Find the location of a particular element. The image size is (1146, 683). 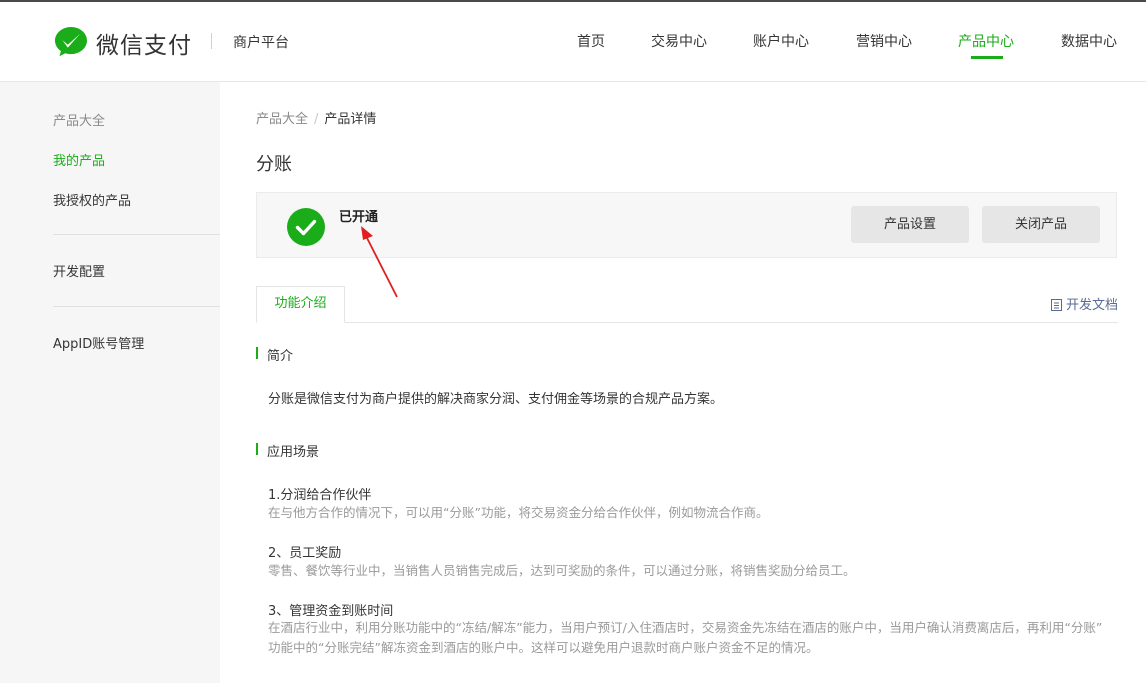

section-title-text: 应用场景 is located at coordinates (293, 452).